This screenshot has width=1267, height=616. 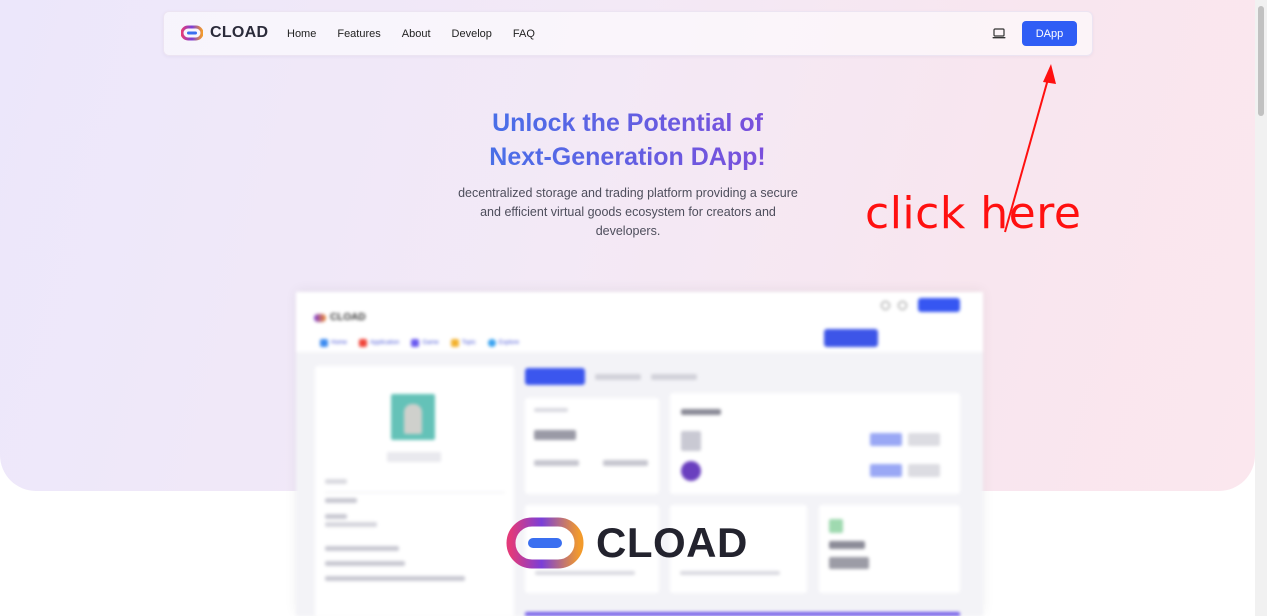 What do you see at coordinates (491, 343) in the screenshot?
I see `preview-explore-icon` at bounding box center [491, 343].